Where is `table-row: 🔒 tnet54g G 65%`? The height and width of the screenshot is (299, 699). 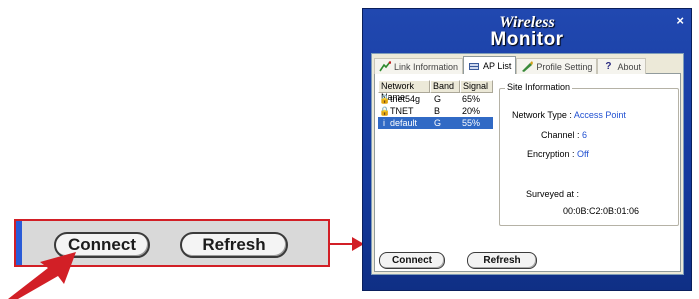
table-row: 🔒 tnet54g G 65% is located at coordinates (435, 99).